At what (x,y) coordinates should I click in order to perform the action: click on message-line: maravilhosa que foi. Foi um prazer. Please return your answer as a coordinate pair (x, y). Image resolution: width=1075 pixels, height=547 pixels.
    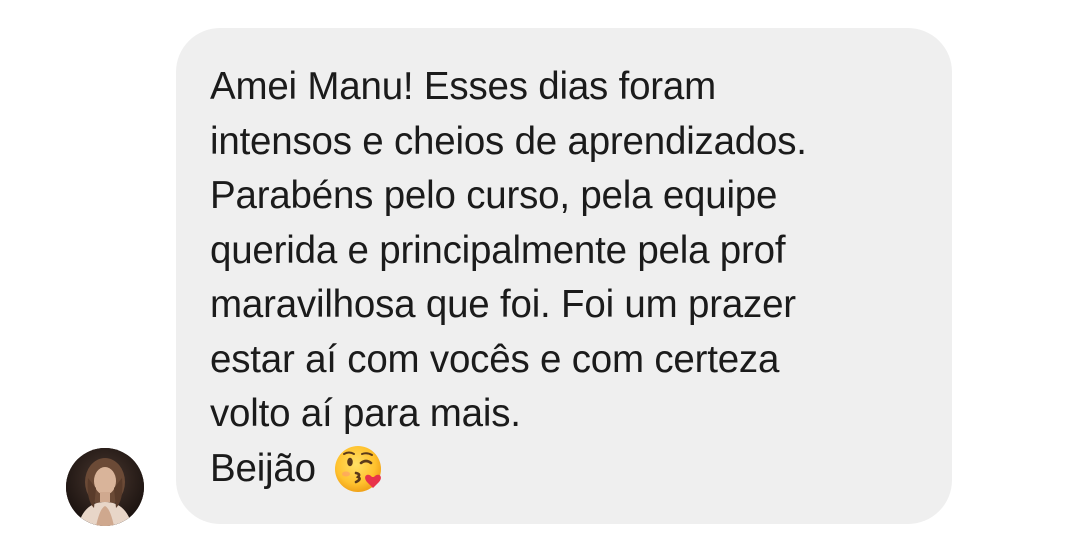
    Looking at the image, I should click on (503, 304).